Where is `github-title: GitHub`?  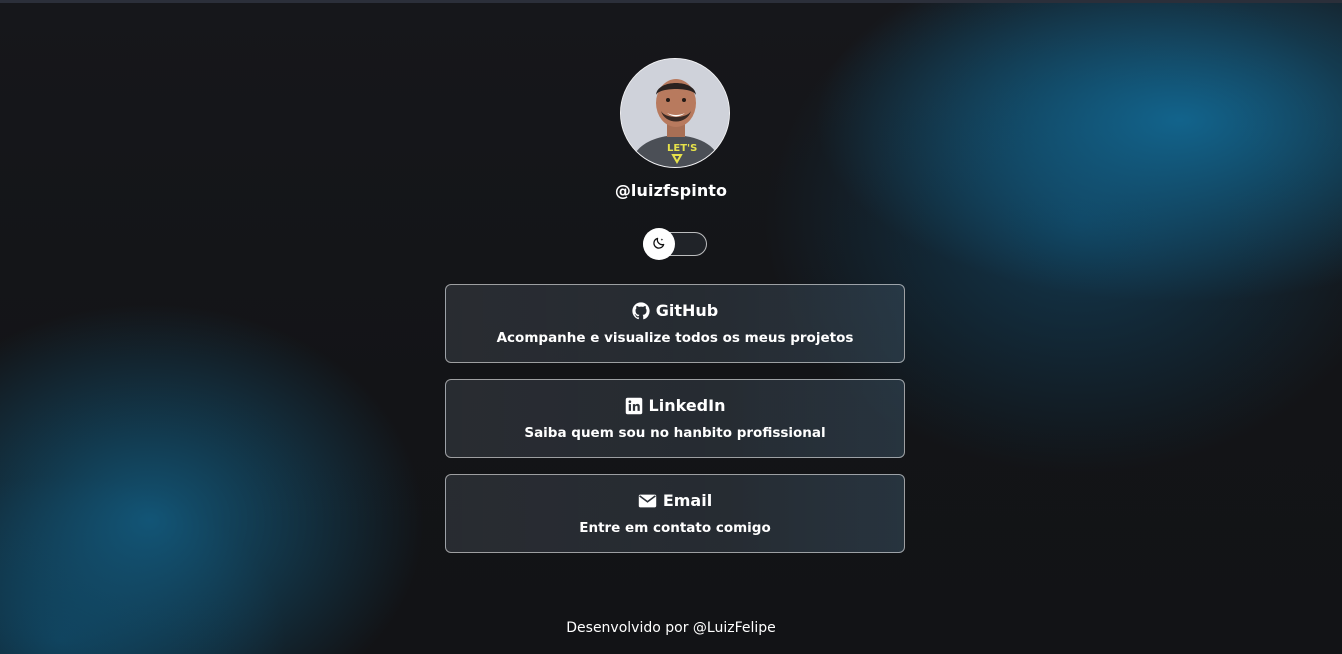 github-title: GitHub is located at coordinates (687, 310).